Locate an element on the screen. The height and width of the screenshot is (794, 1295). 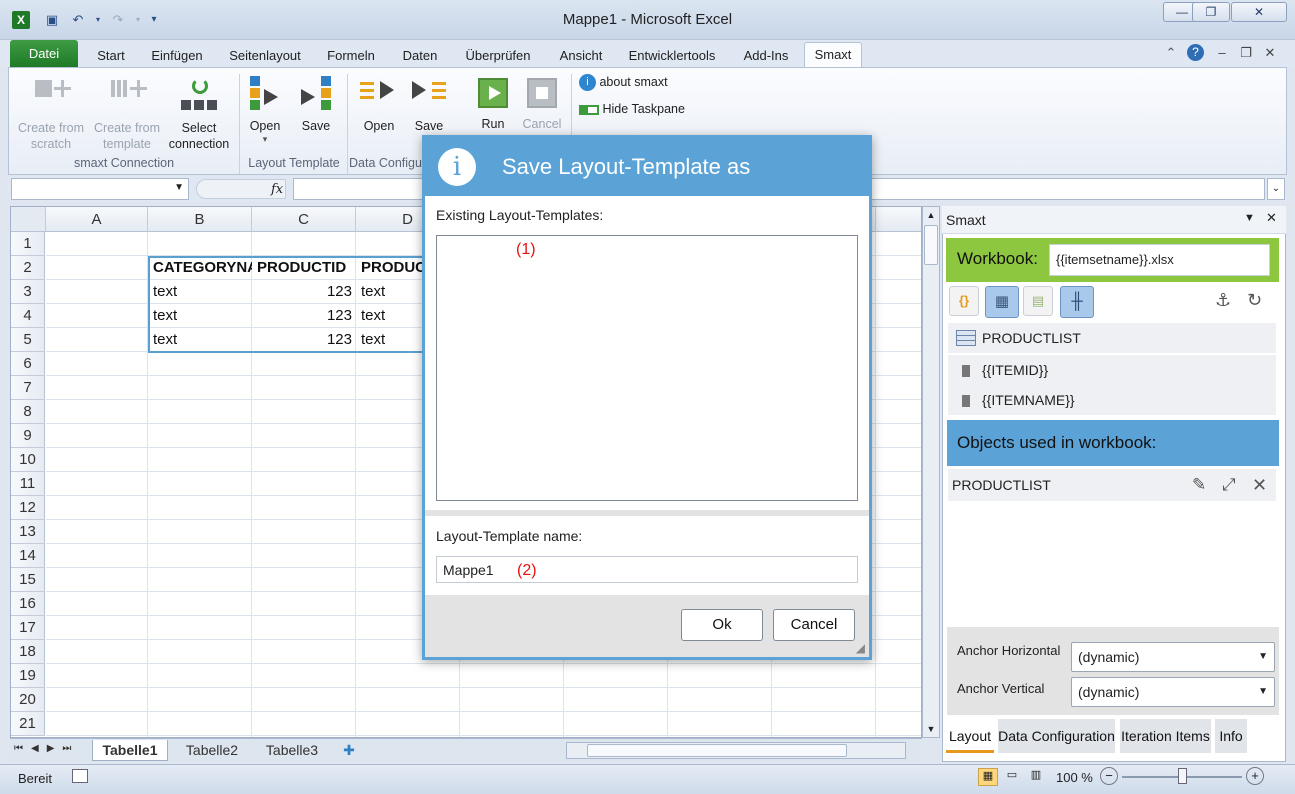
row-header: 8 is located at coordinates (28, 412).